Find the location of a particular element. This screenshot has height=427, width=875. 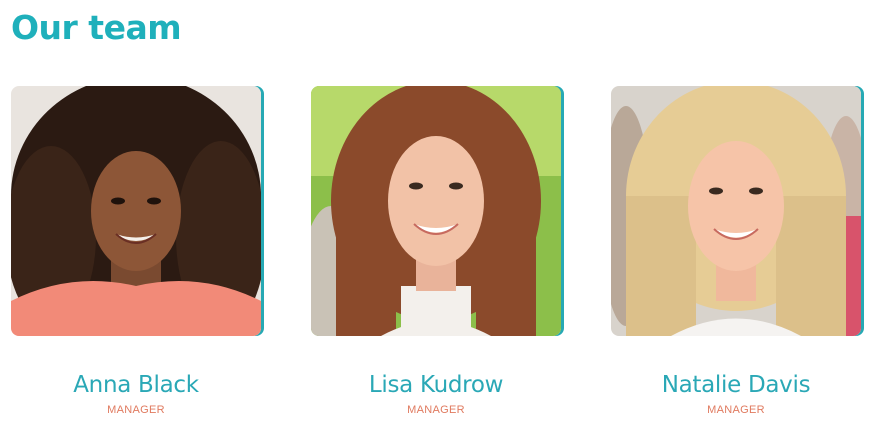

member-name: Natalie Davis is located at coordinates (736, 385).